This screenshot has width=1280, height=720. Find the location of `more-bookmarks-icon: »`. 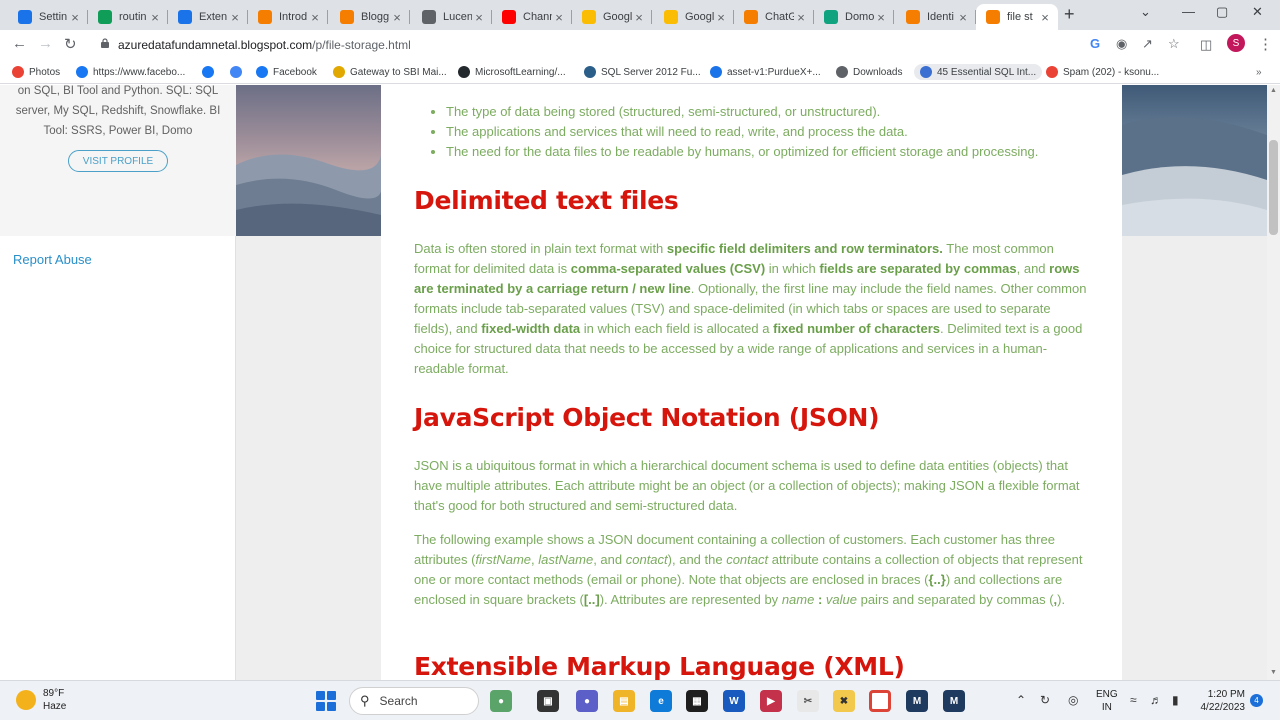

more-bookmarks-icon: » is located at coordinates (1259, 72).